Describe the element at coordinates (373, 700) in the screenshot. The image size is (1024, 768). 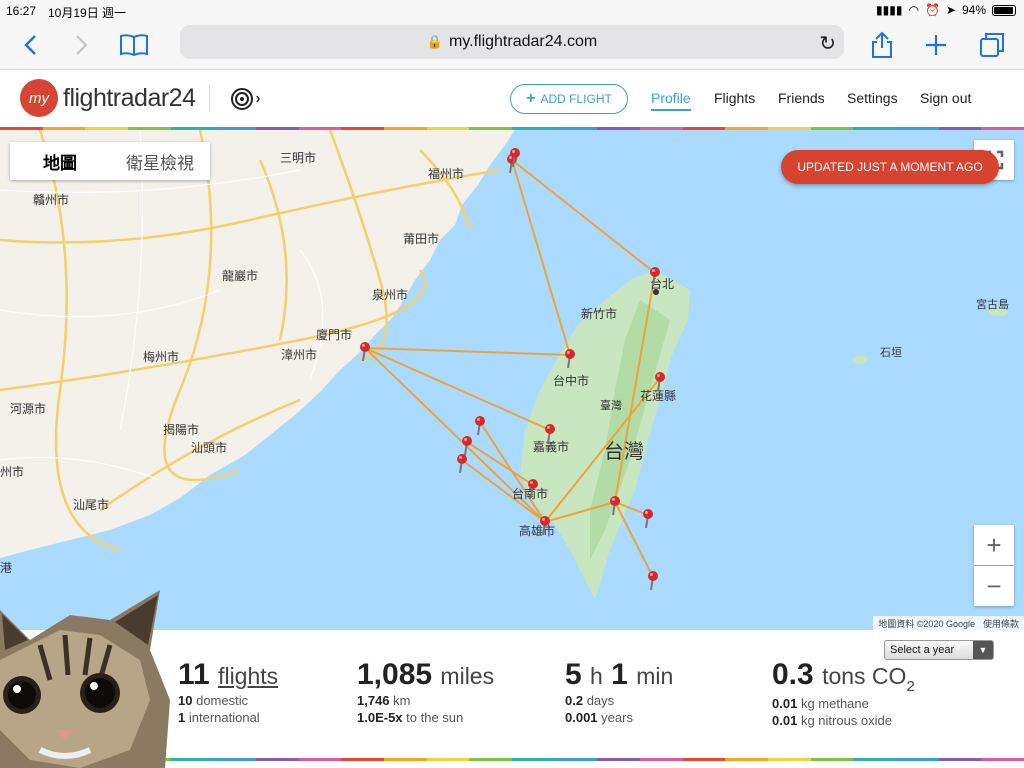
I see `distance-km: 1,746` at that location.